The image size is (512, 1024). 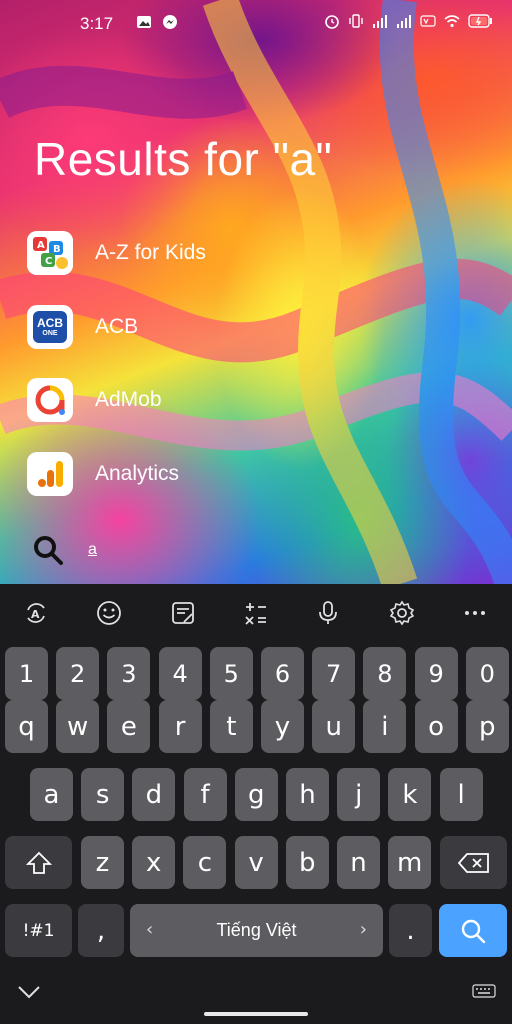 What do you see at coordinates (231, 726) in the screenshot?
I see `key-t: t` at bounding box center [231, 726].